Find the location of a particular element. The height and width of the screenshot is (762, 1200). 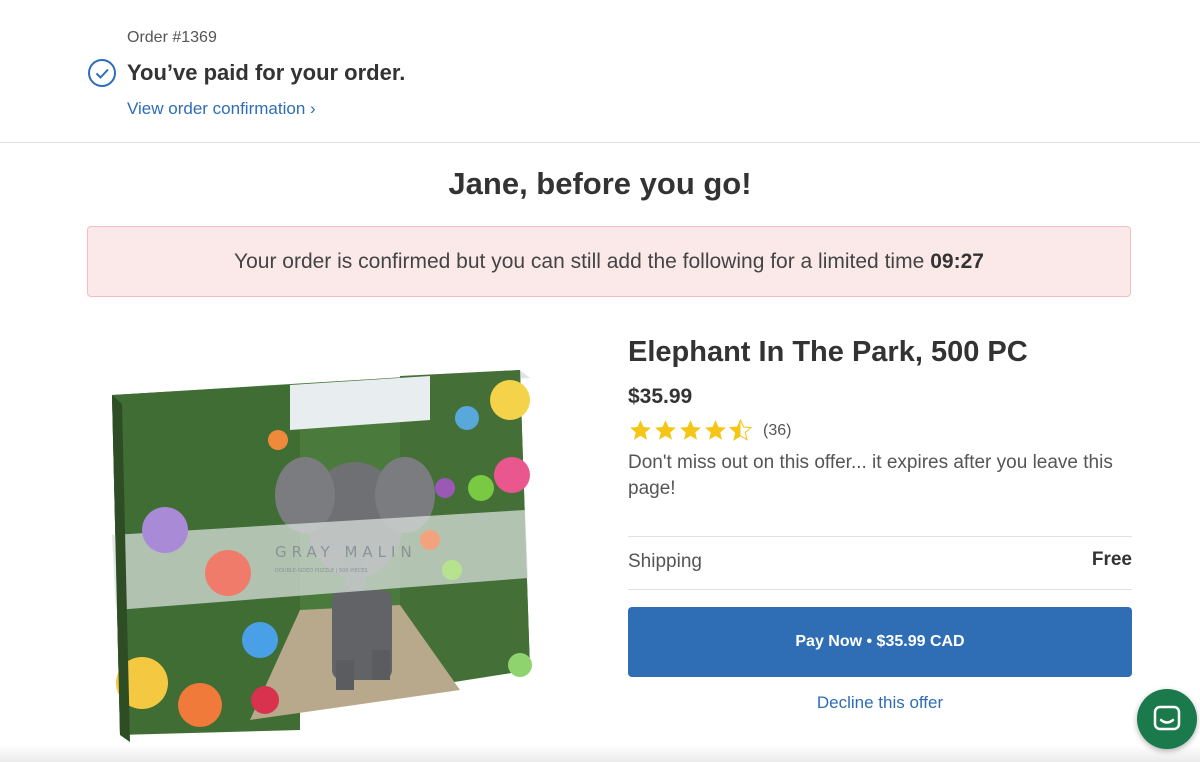

box-brand-text: GRAY MALIN is located at coordinates (346, 552).